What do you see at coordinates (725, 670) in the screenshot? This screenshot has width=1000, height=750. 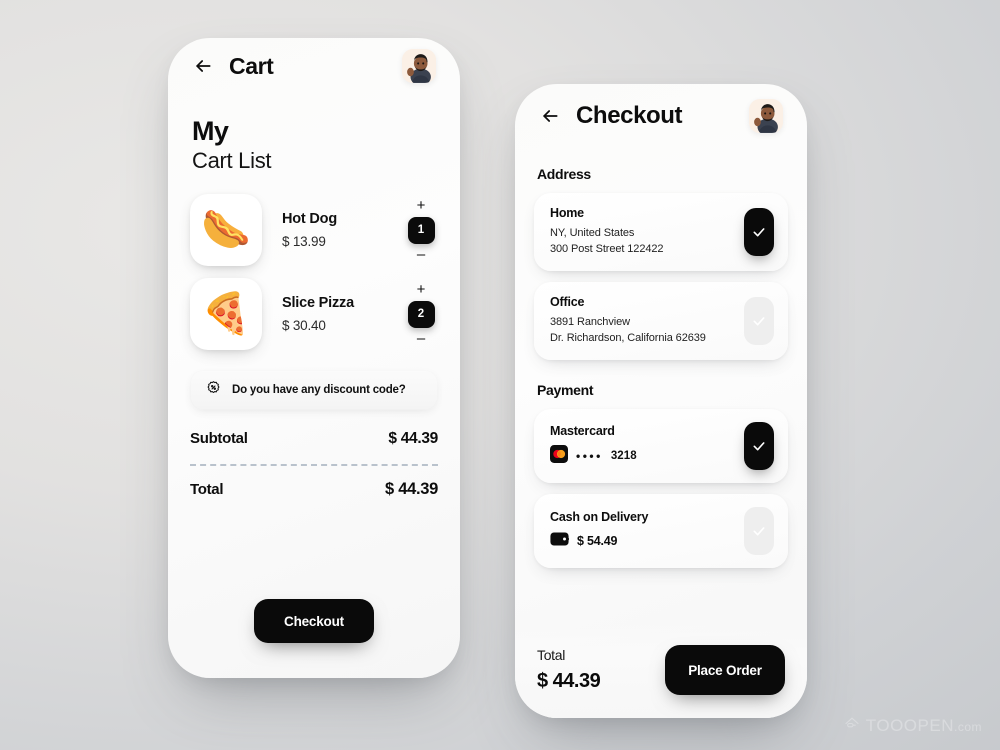 I see `place-order-button: Place Order` at bounding box center [725, 670].